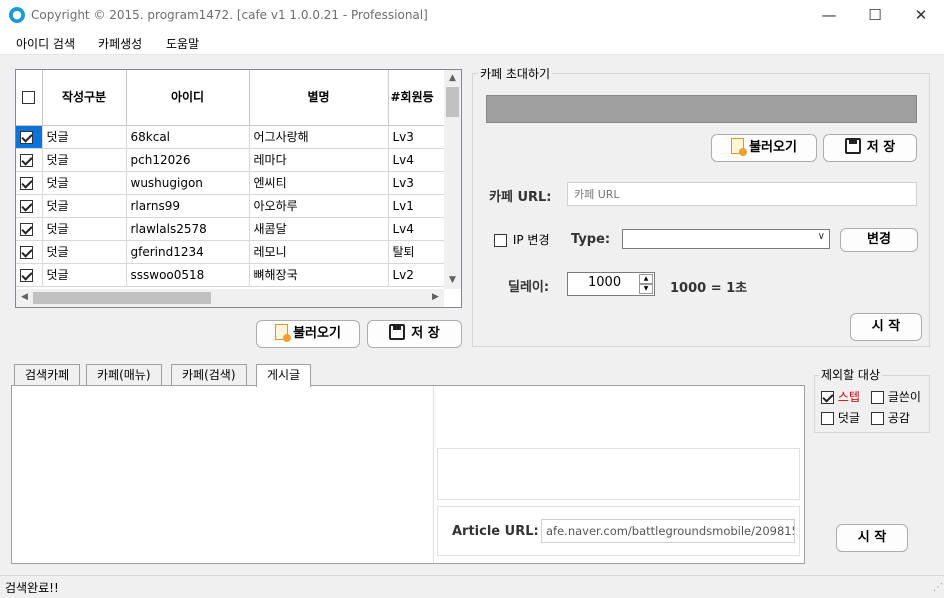 The width and height of the screenshot is (944, 598). I want to click on exclude-writer-option: 글쓴이, so click(896, 396).